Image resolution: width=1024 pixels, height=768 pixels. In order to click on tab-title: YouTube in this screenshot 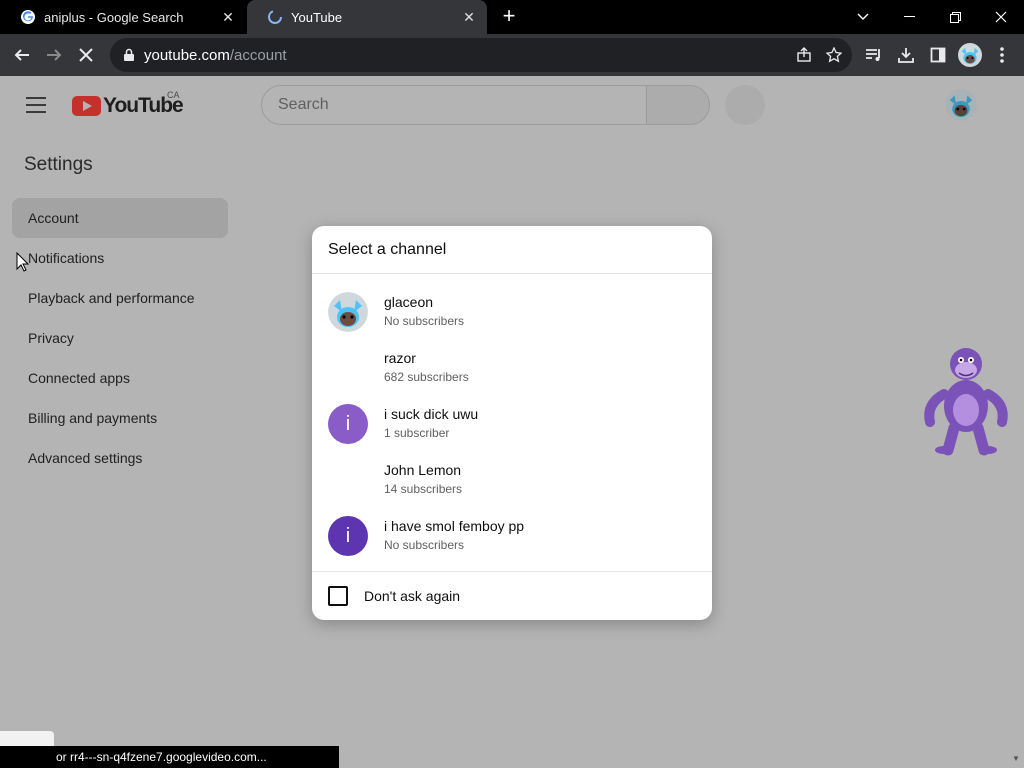, I will do `click(317, 17)`.